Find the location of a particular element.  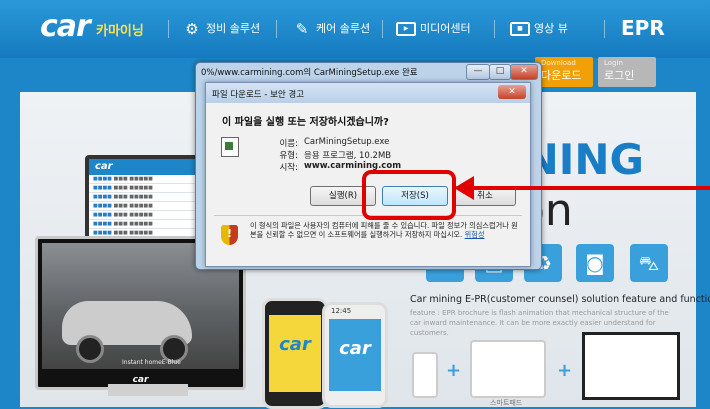

car-wheel is located at coordinates (90, 349).